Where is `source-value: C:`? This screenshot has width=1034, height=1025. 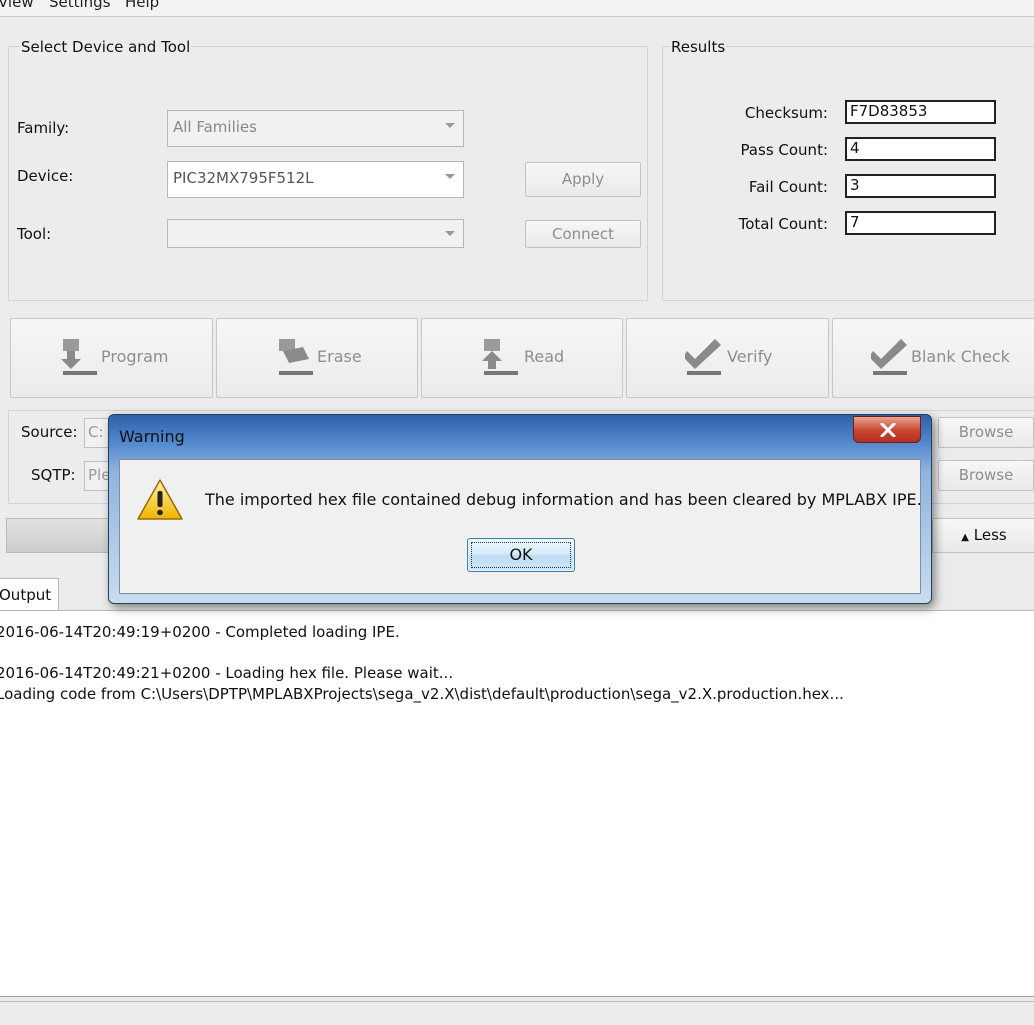
source-value: C: is located at coordinates (96, 432).